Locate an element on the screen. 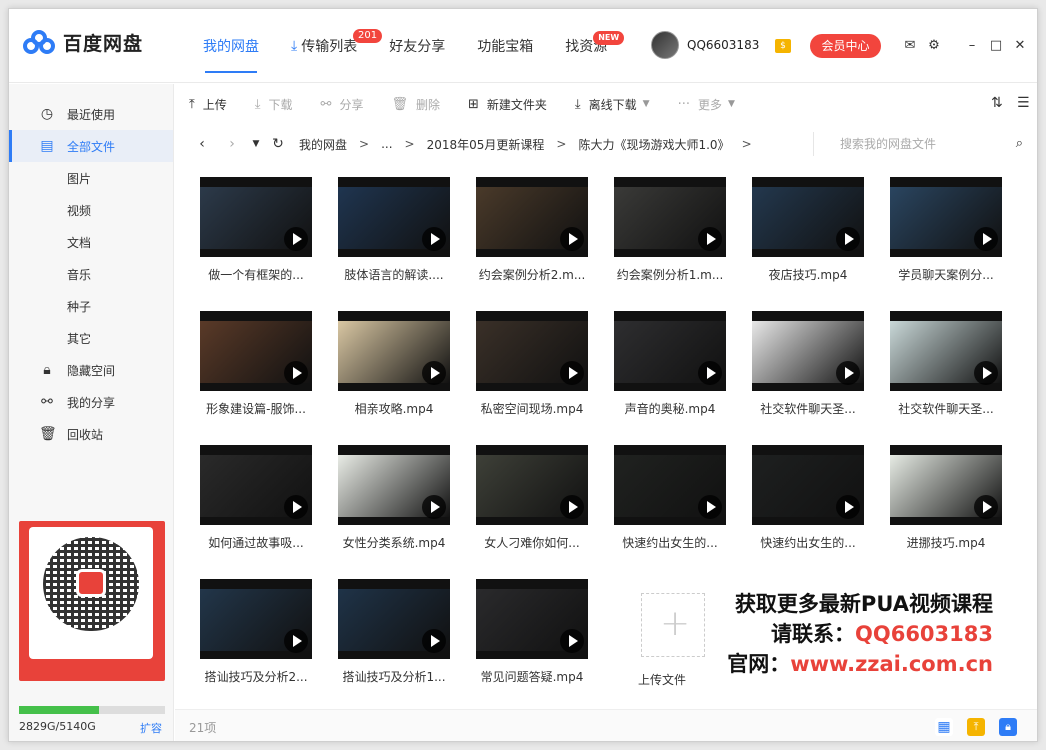 This screenshot has height=750, width=1046. file-tile: 私密空间现场.mp4 is located at coordinates (526, 371).